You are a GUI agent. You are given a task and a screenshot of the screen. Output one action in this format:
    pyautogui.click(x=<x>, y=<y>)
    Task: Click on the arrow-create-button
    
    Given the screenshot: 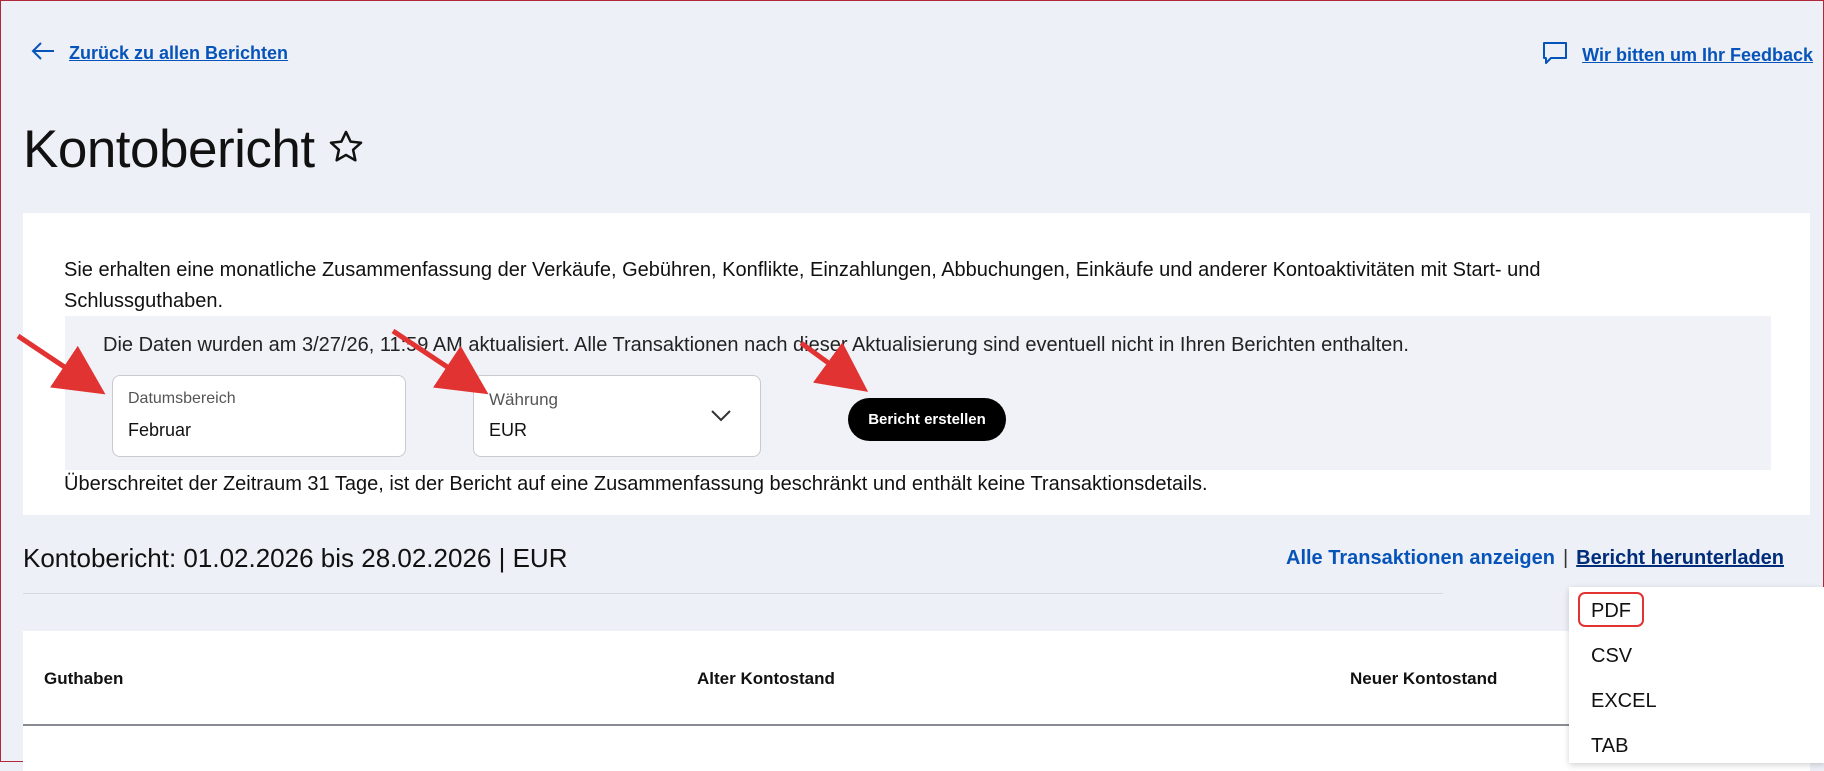 What is the action you would take?
    pyautogui.click(x=834, y=366)
    